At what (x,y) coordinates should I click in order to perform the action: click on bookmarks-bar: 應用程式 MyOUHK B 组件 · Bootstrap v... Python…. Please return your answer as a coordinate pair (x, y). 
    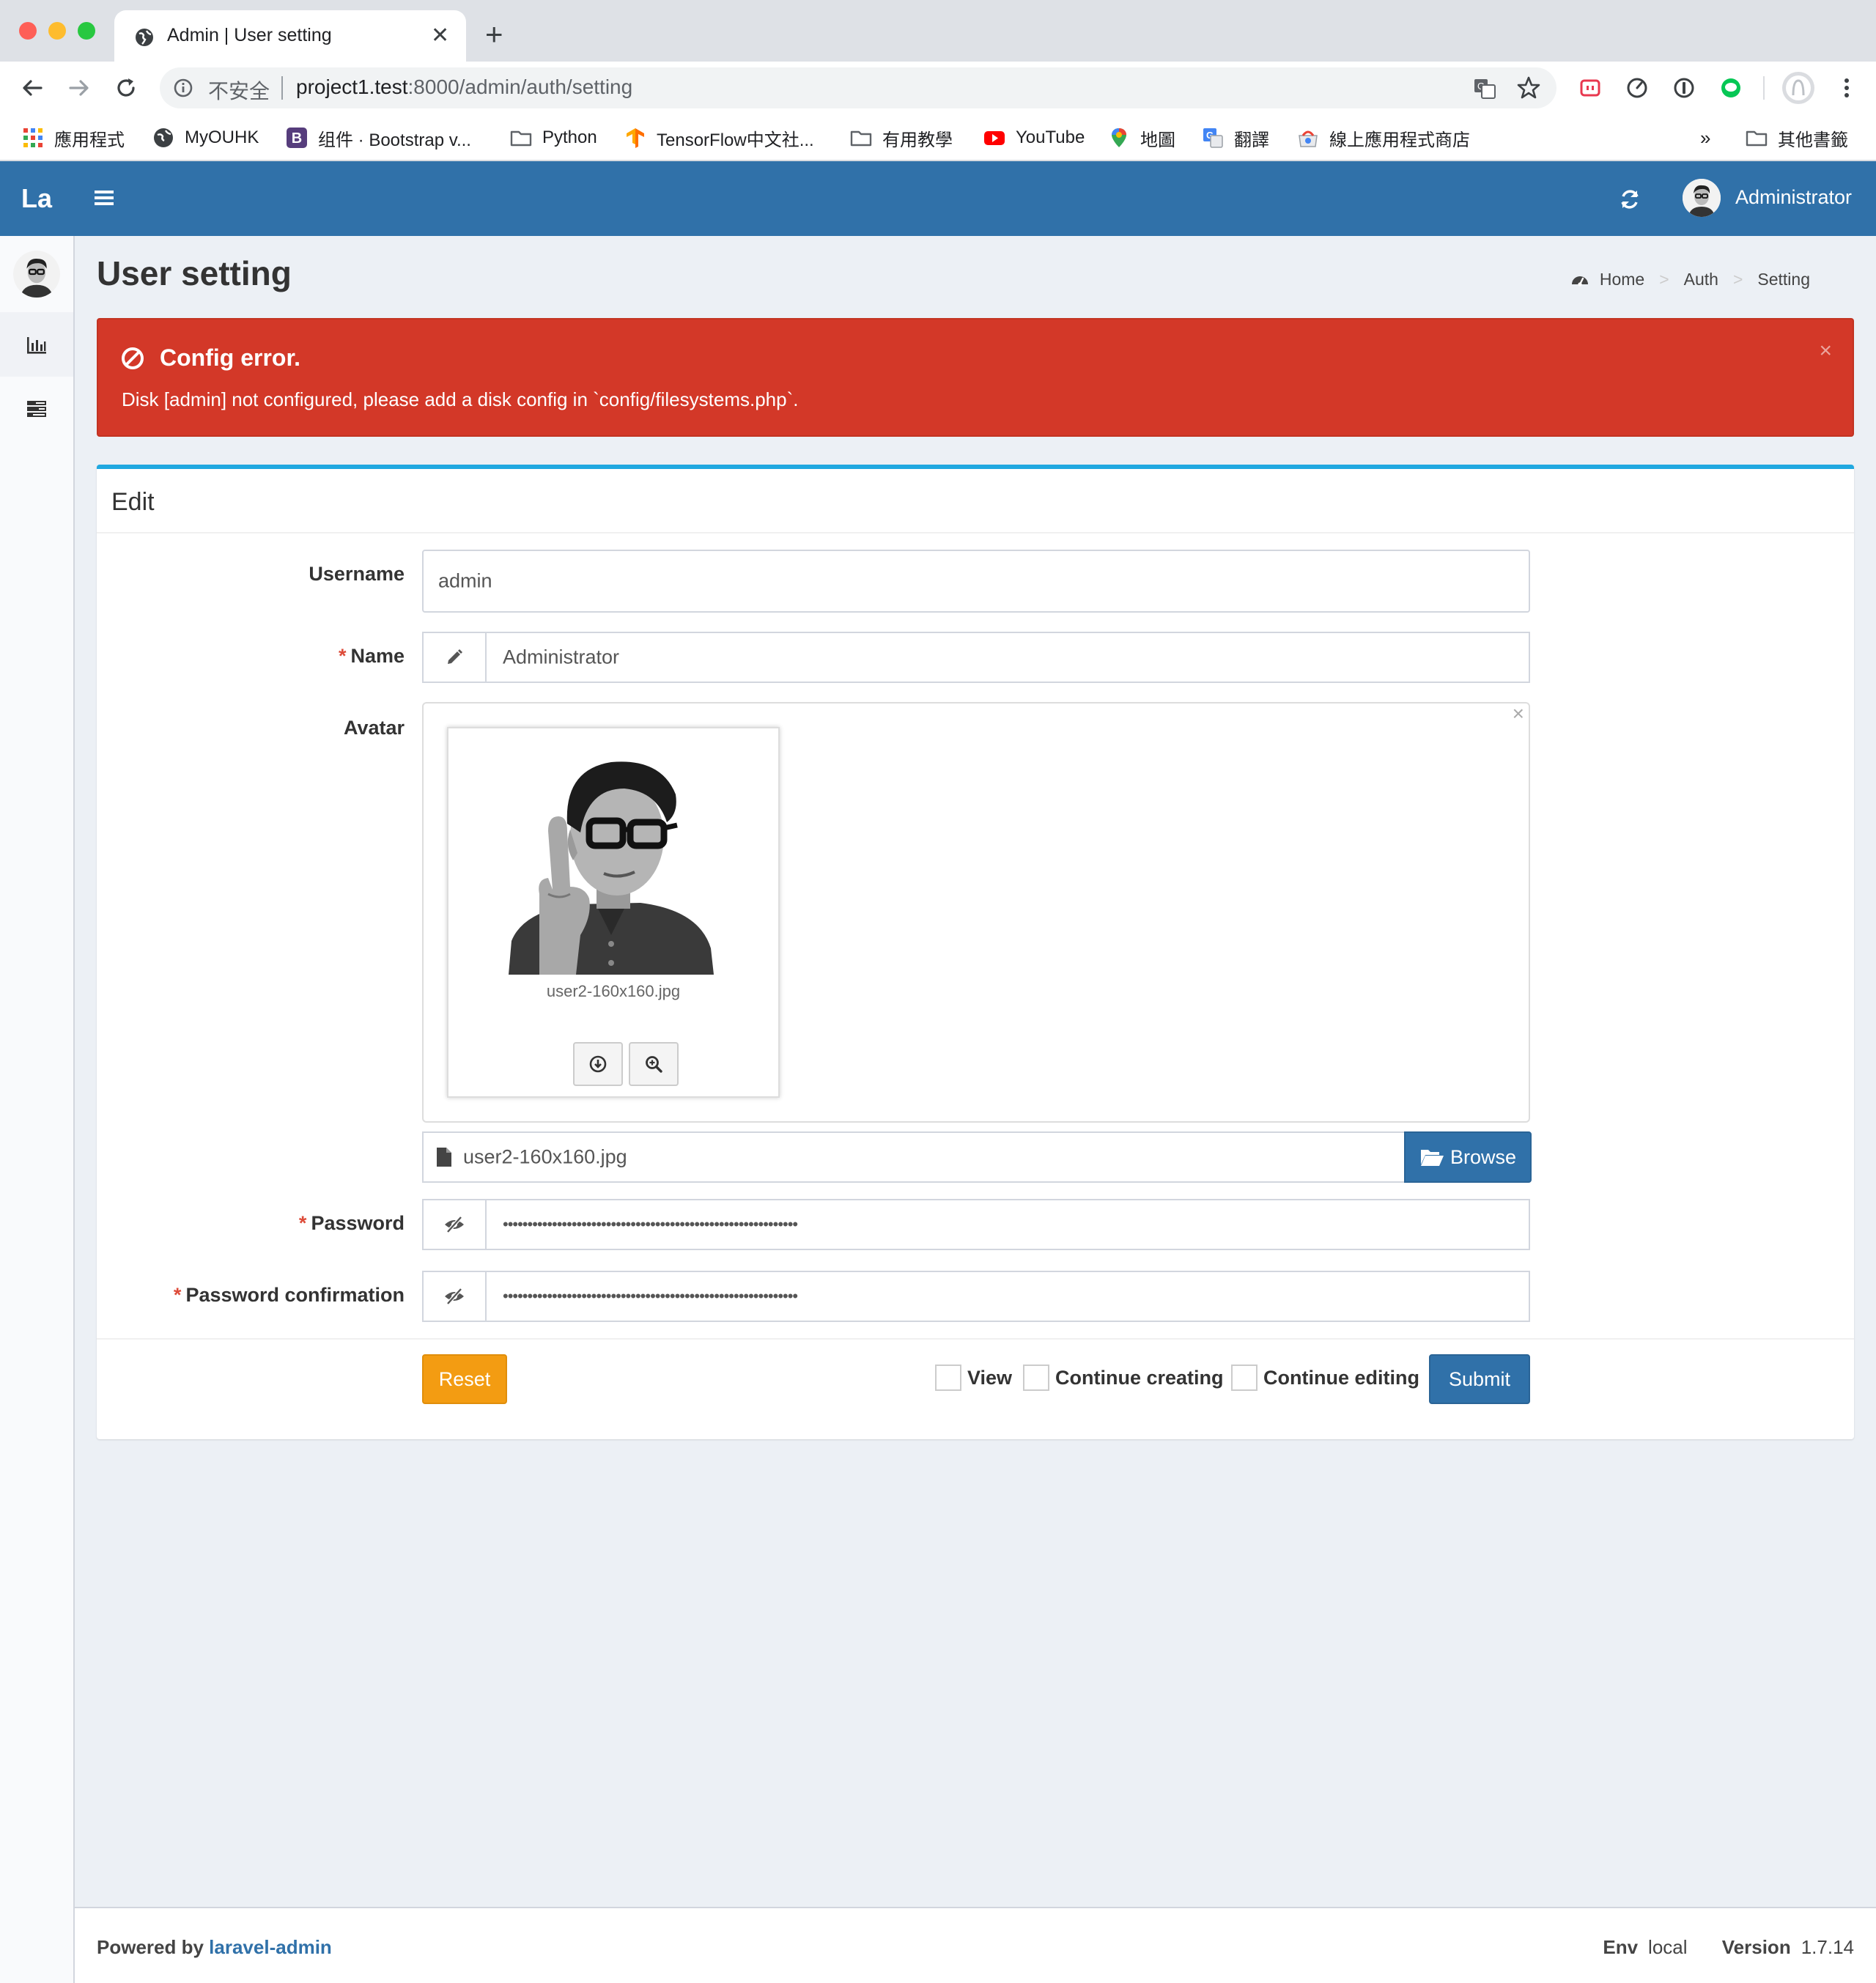
    Looking at the image, I should click on (938, 137).